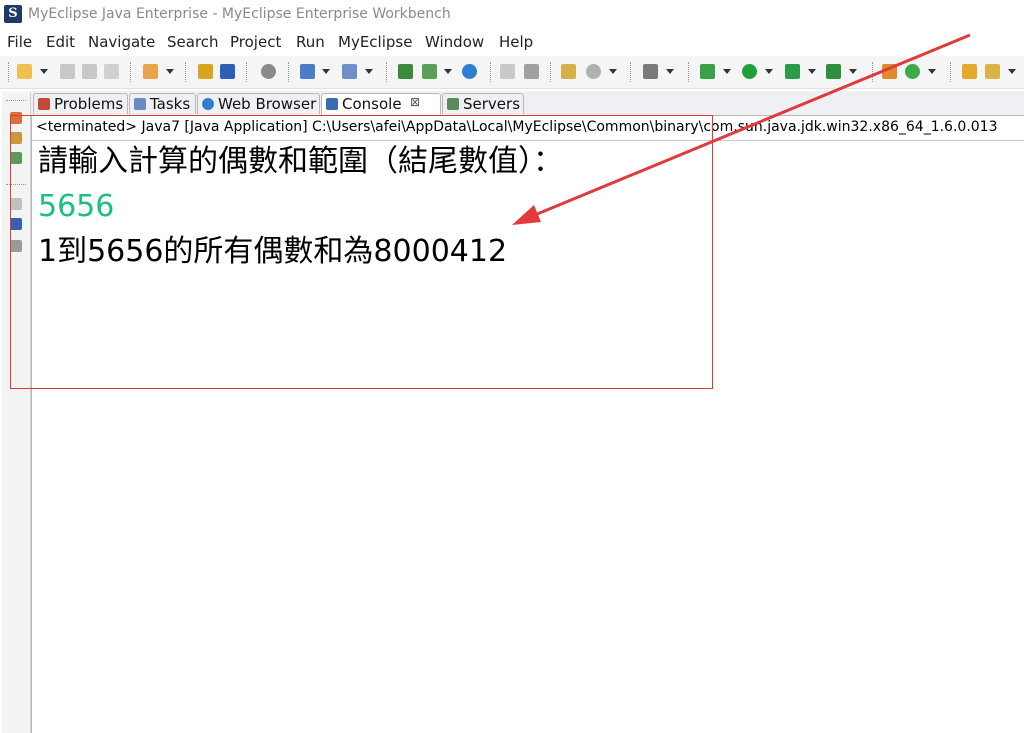  What do you see at coordinates (415, 102) in the screenshot?
I see `close-icon: ⊠` at bounding box center [415, 102].